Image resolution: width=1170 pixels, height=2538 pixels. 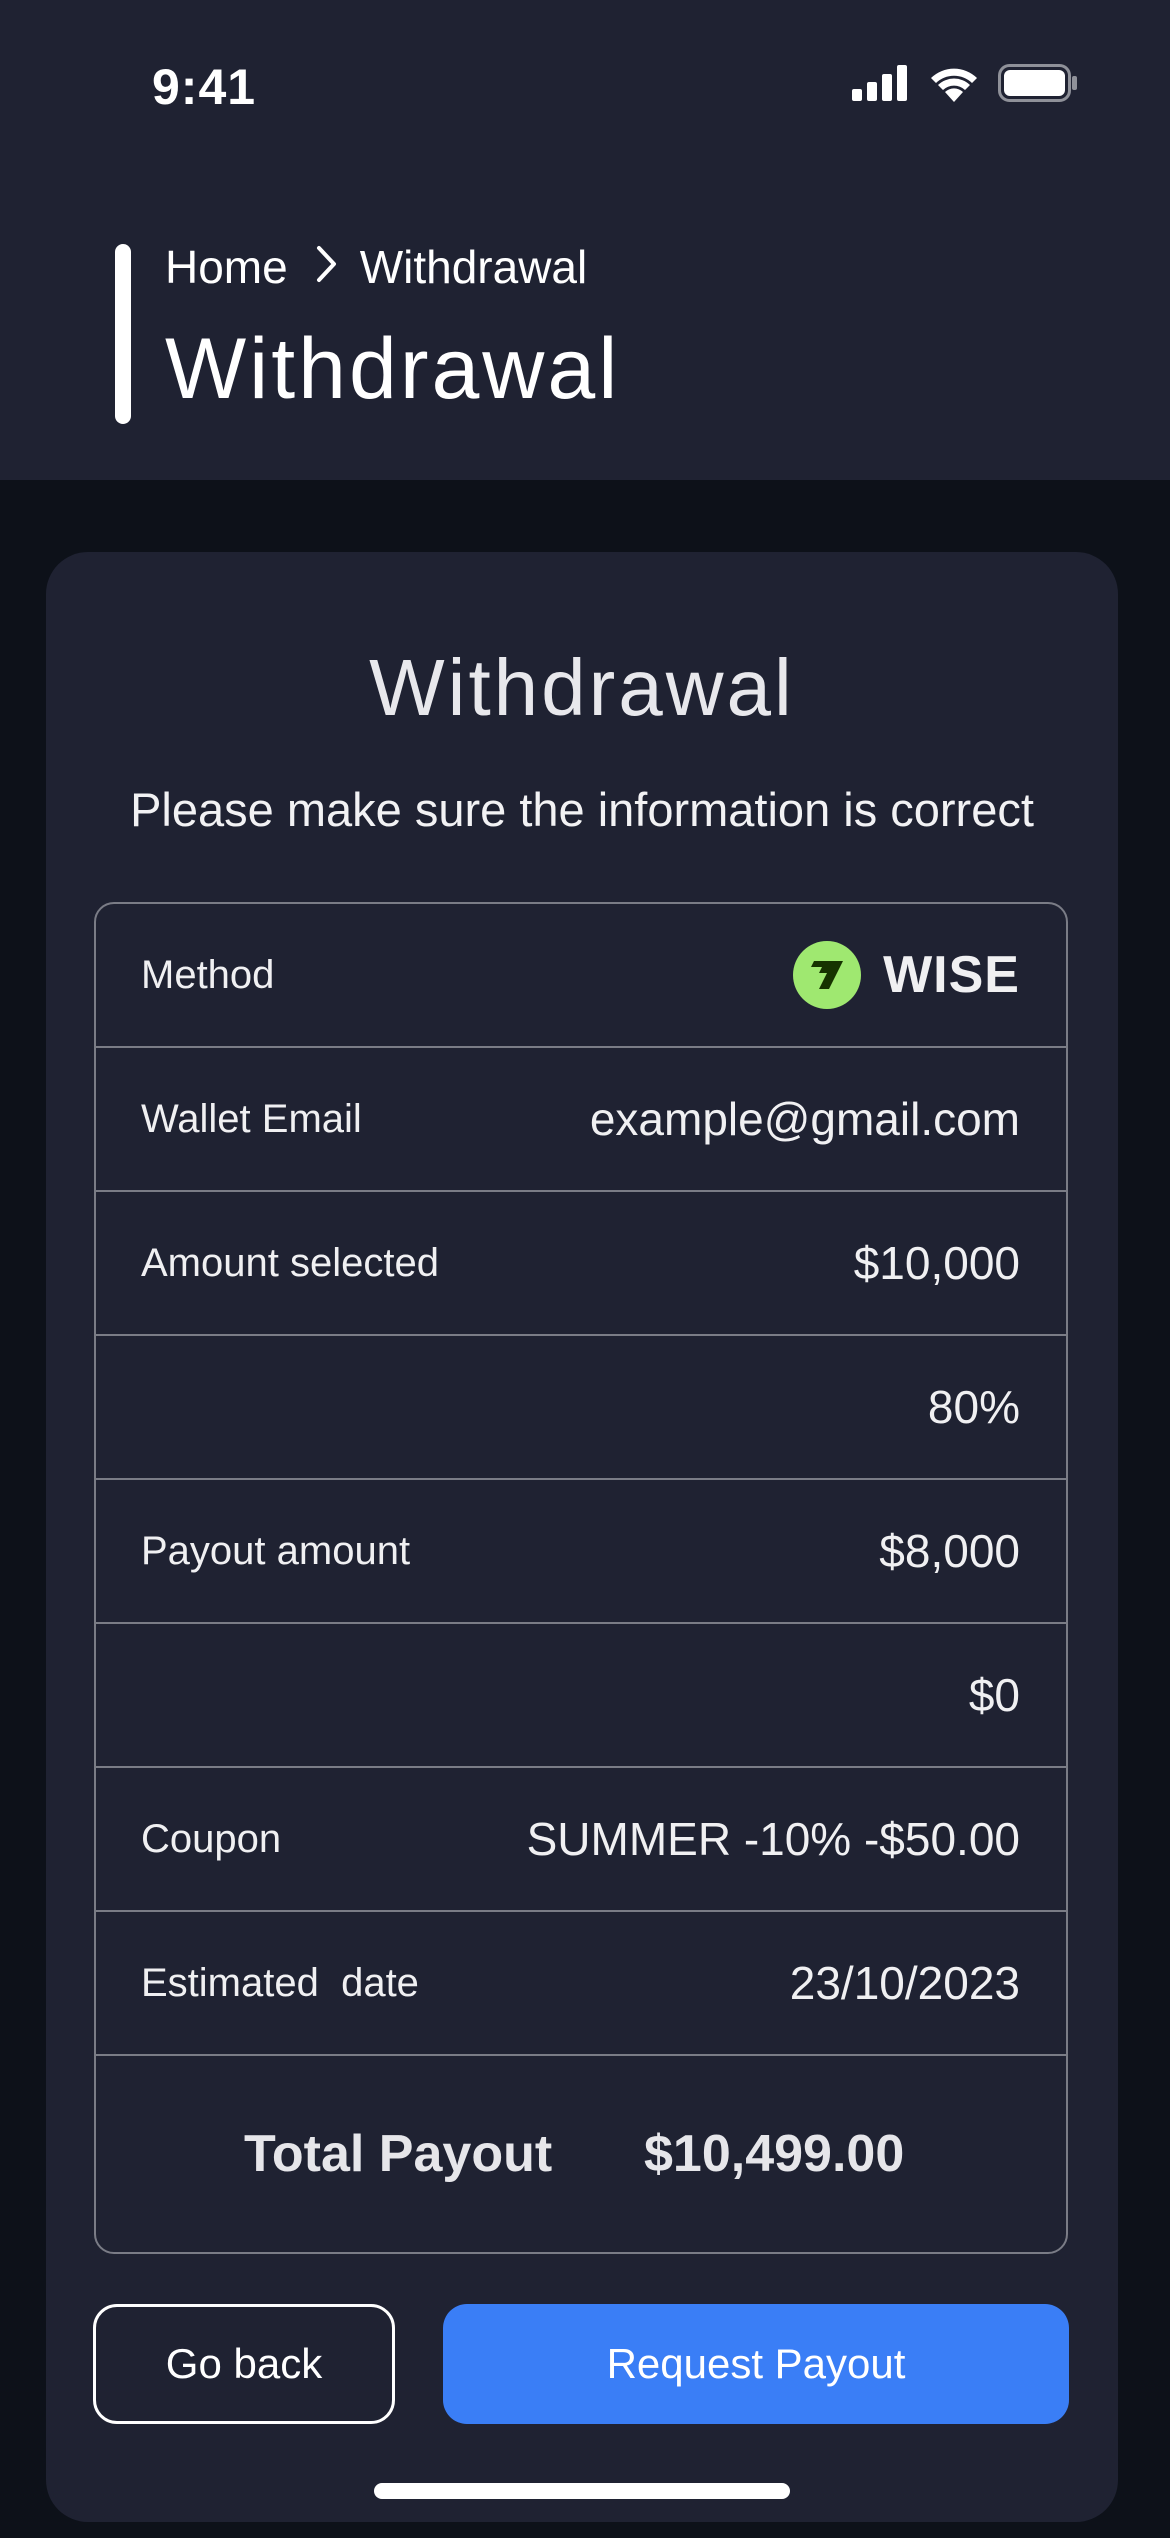 I want to click on coupon-label: Coupon, so click(x=211, y=1839).